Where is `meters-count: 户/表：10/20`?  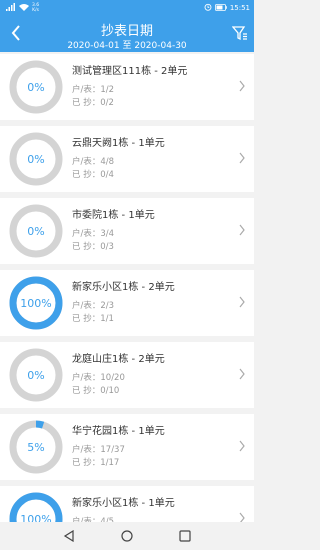 meters-count: 户/表：10/20 is located at coordinates (98, 377).